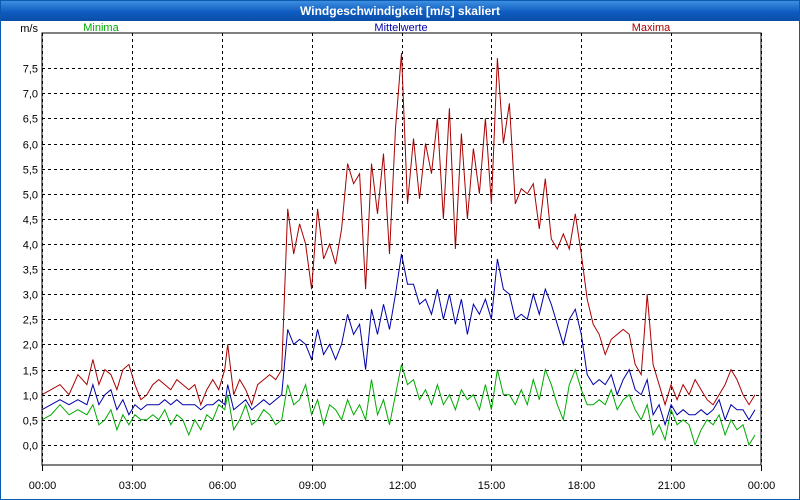 This screenshot has height=500, width=800. I want to click on x-tick-time: 03:00, so click(133, 486).